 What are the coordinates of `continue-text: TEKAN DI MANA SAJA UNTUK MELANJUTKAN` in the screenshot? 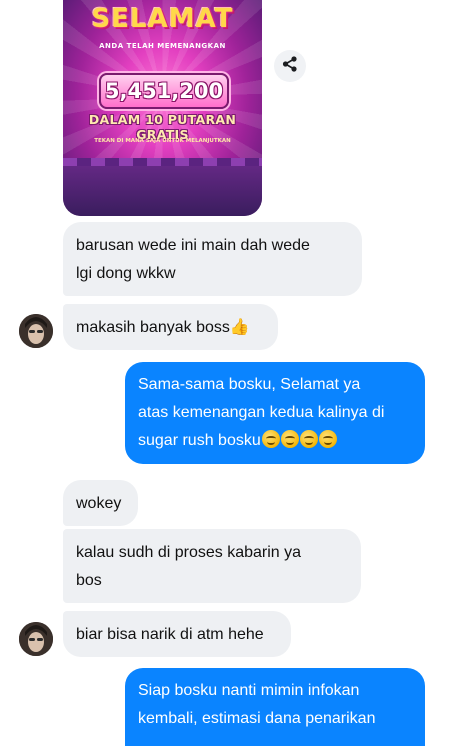 It's located at (162, 141).